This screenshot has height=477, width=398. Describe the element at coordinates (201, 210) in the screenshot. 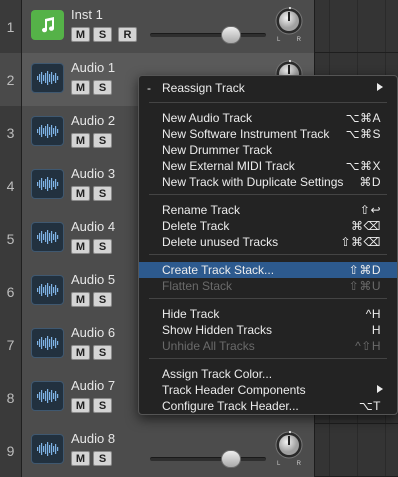

I see `menu-item-label: Rename Track` at that location.